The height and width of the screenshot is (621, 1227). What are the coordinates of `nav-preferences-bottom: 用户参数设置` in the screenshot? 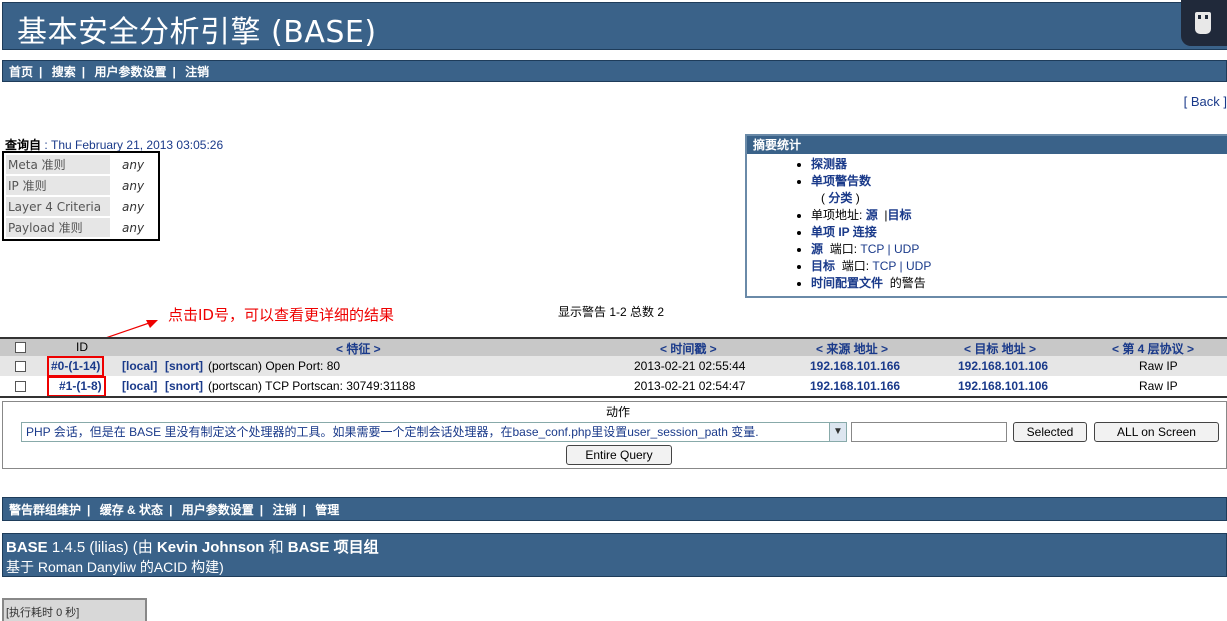 It's located at (218, 510).